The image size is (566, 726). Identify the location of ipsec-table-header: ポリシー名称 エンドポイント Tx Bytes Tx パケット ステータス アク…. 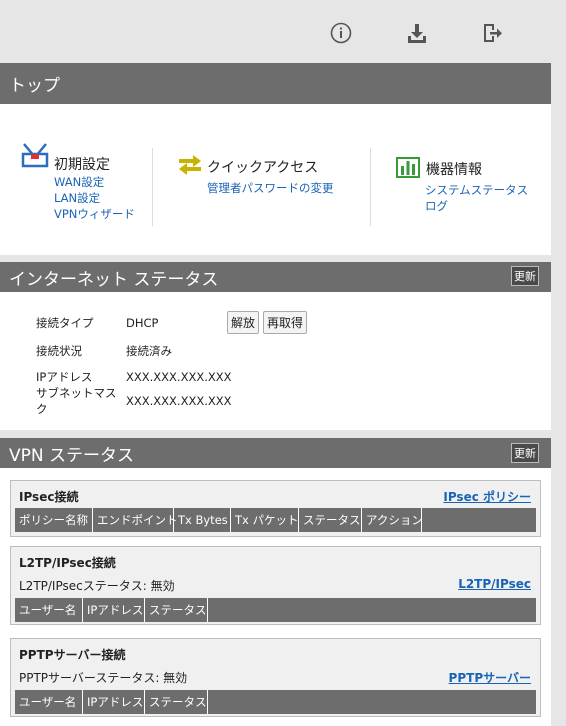
(275, 520).